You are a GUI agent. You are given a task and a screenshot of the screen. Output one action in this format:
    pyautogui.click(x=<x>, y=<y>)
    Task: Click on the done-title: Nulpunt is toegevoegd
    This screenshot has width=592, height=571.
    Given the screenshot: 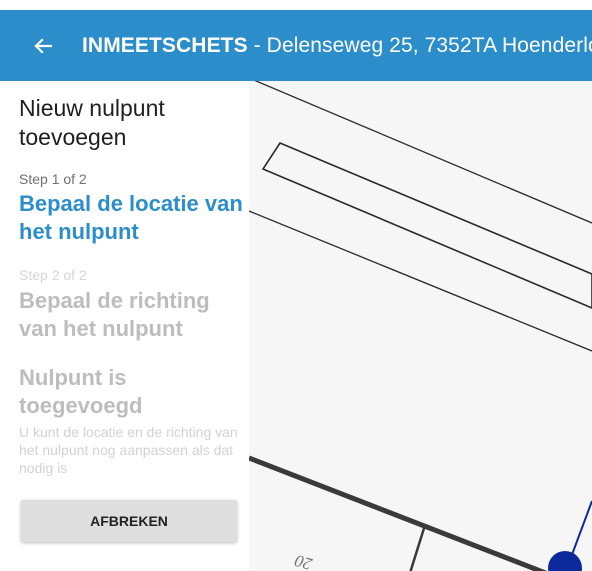 What is the action you would take?
    pyautogui.click(x=81, y=391)
    